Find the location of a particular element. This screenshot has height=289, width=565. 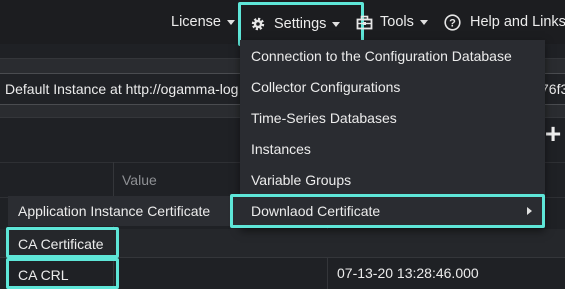

certificate-submenu: Application Instance Certificate is located at coordinates (123, 211).